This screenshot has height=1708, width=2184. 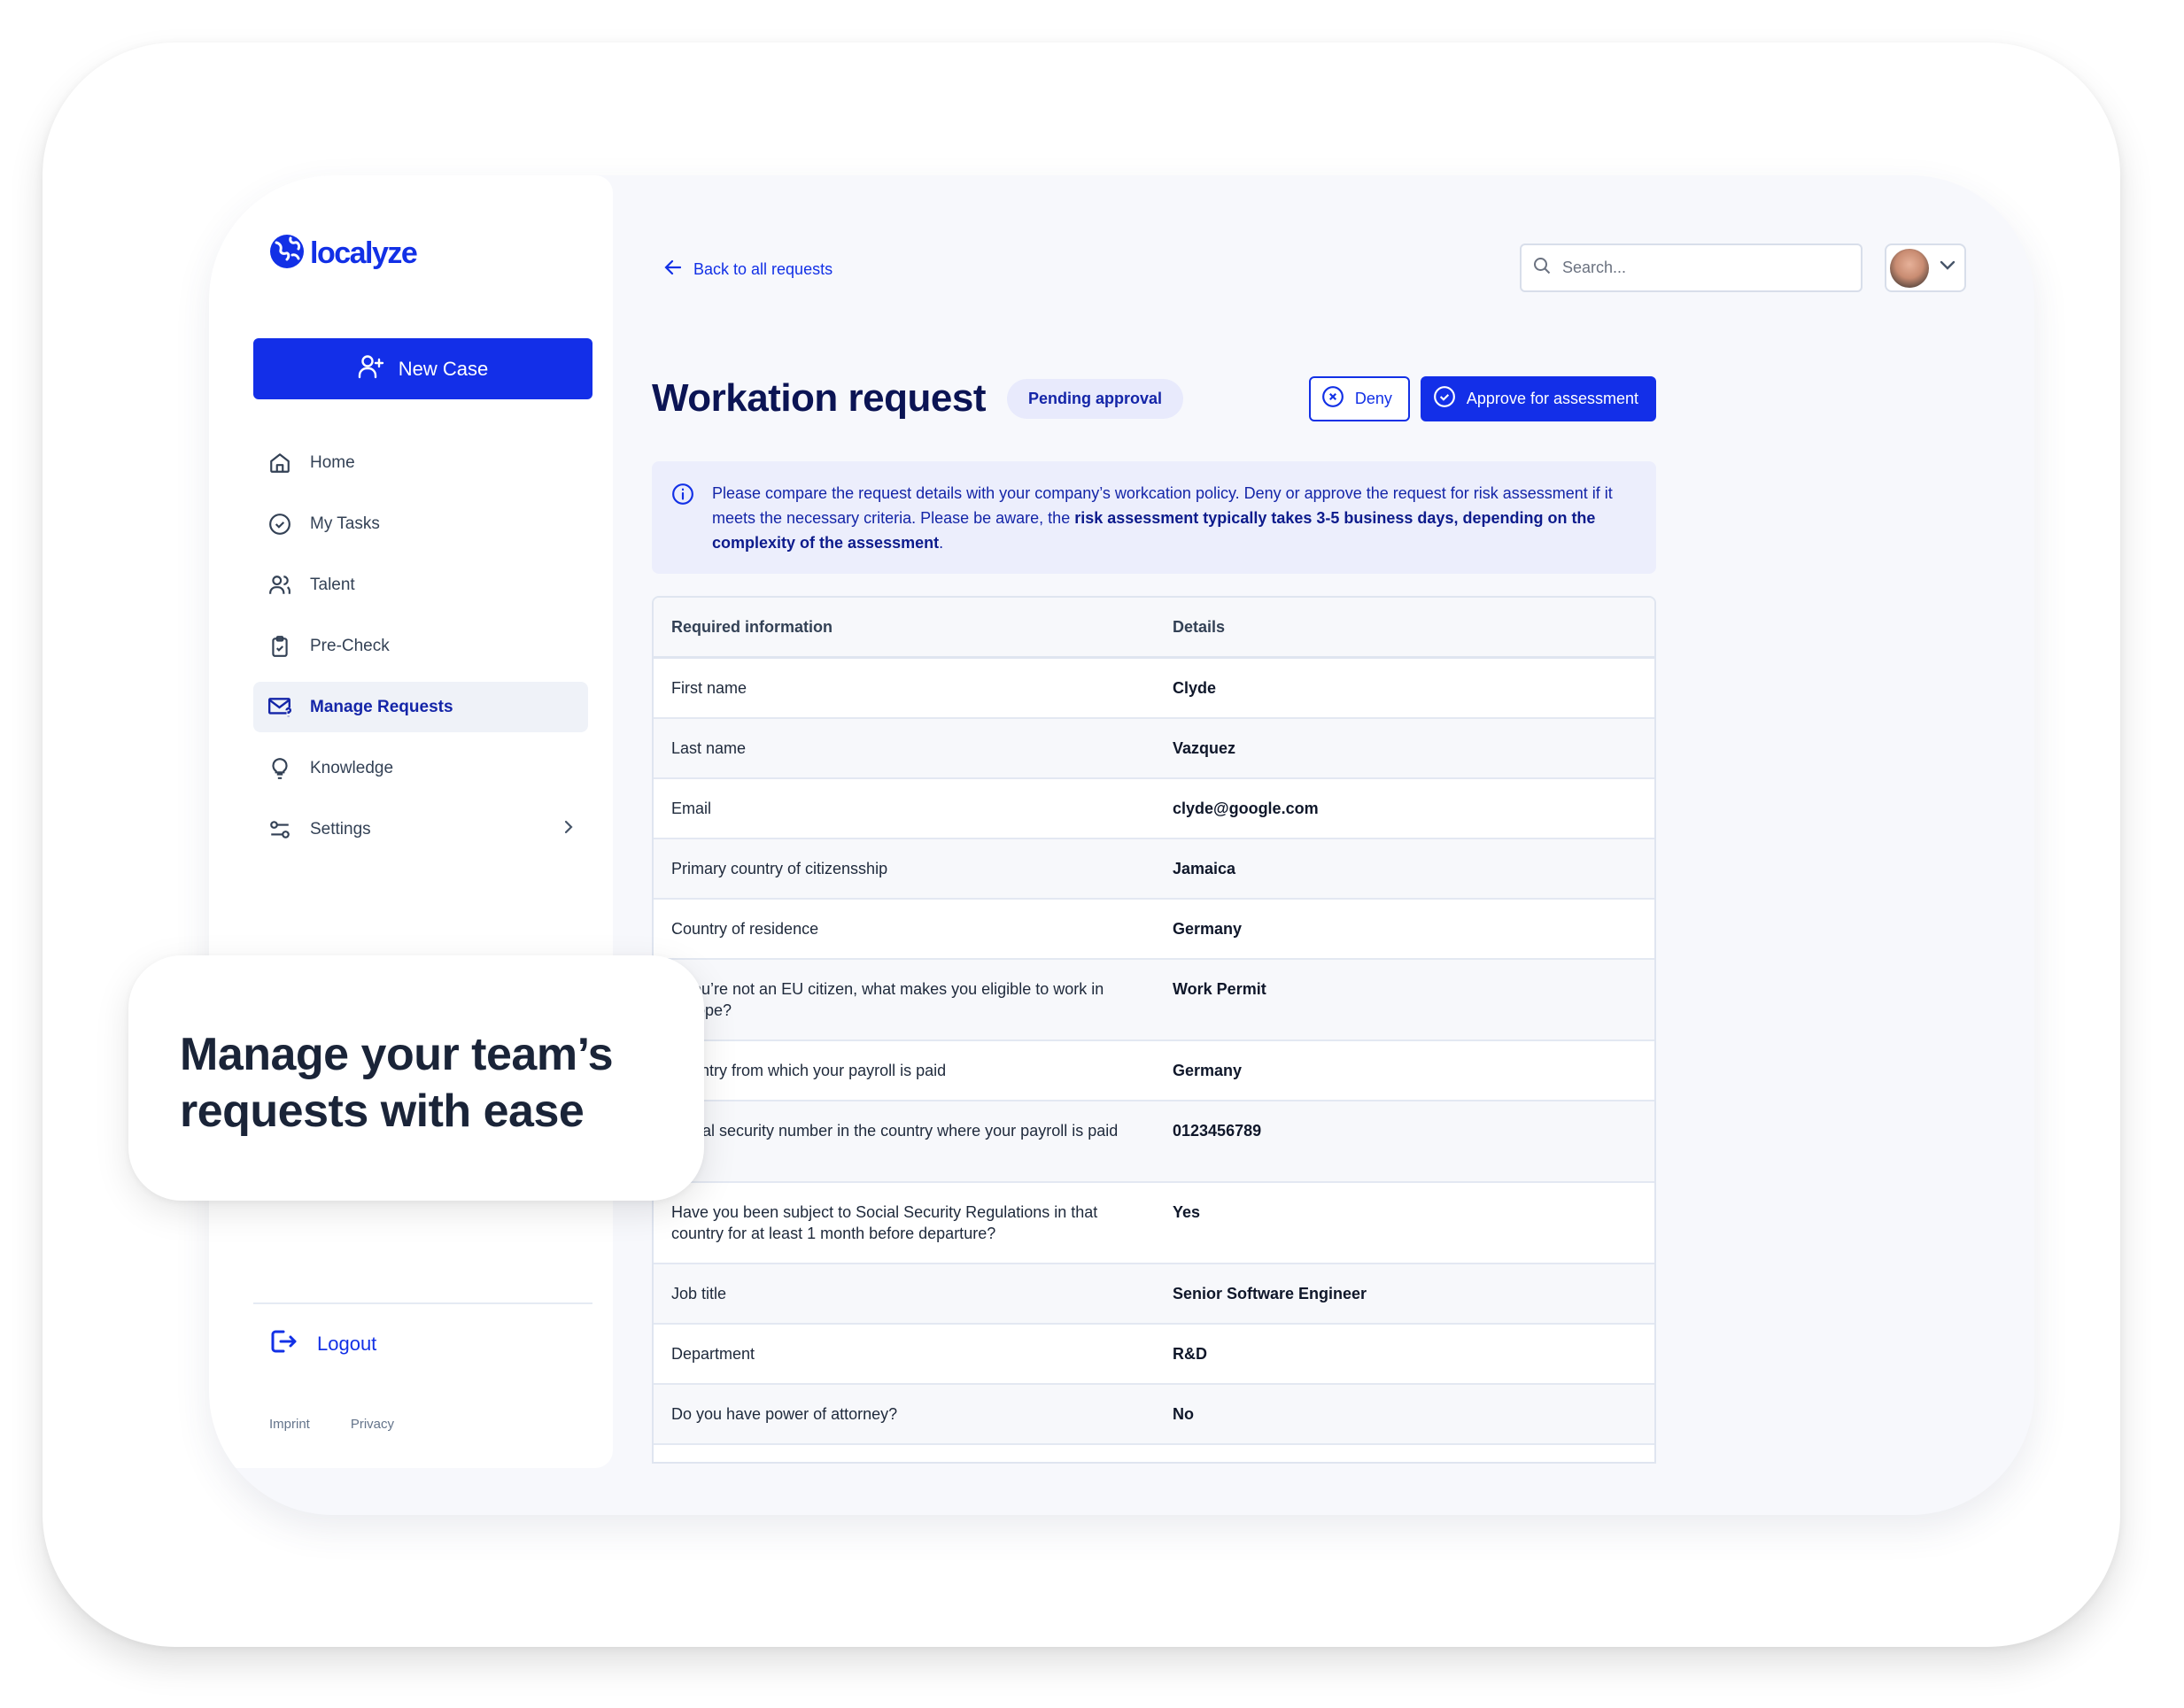 What do you see at coordinates (673, 270) in the screenshot?
I see `arrow-left-icon` at bounding box center [673, 270].